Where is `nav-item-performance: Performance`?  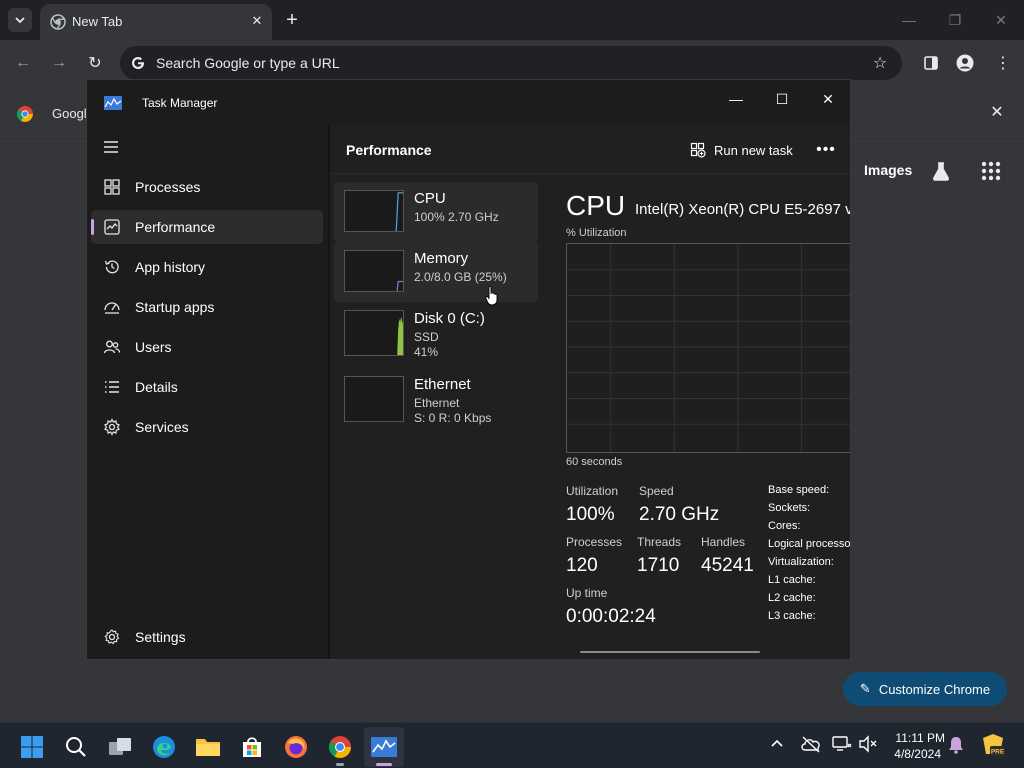 nav-item-performance: Performance is located at coordinates (207, 227).